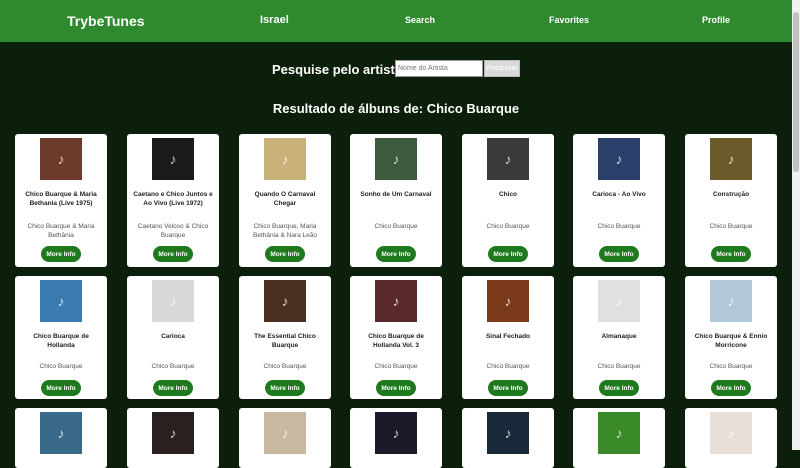  I want to click on nav-search-link: Search, so click(420, 20).